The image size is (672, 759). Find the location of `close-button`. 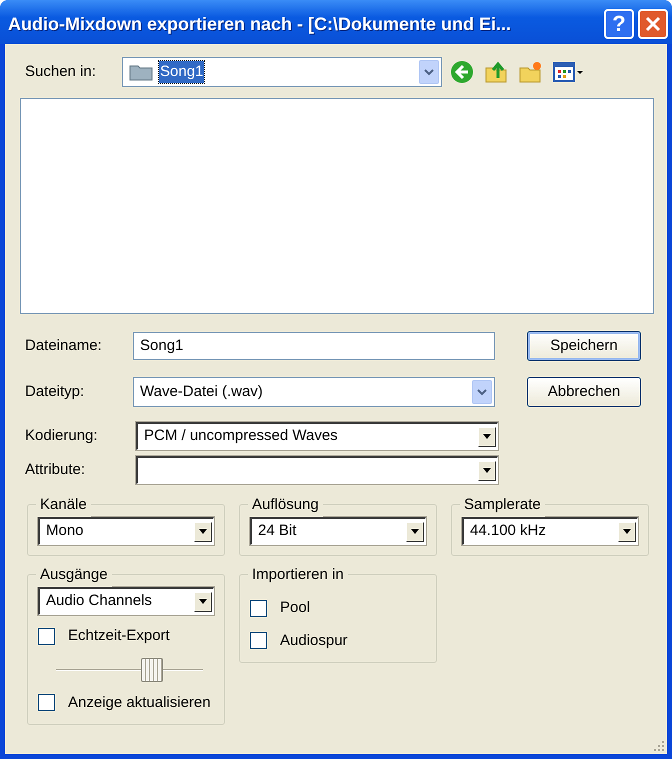

close-button is located at coordinates (653, 24).